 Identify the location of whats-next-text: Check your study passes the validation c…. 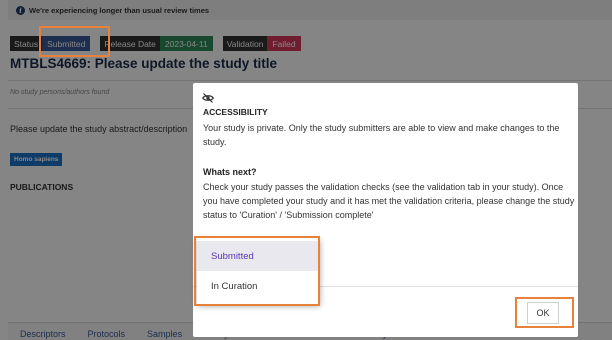
(389, 201).